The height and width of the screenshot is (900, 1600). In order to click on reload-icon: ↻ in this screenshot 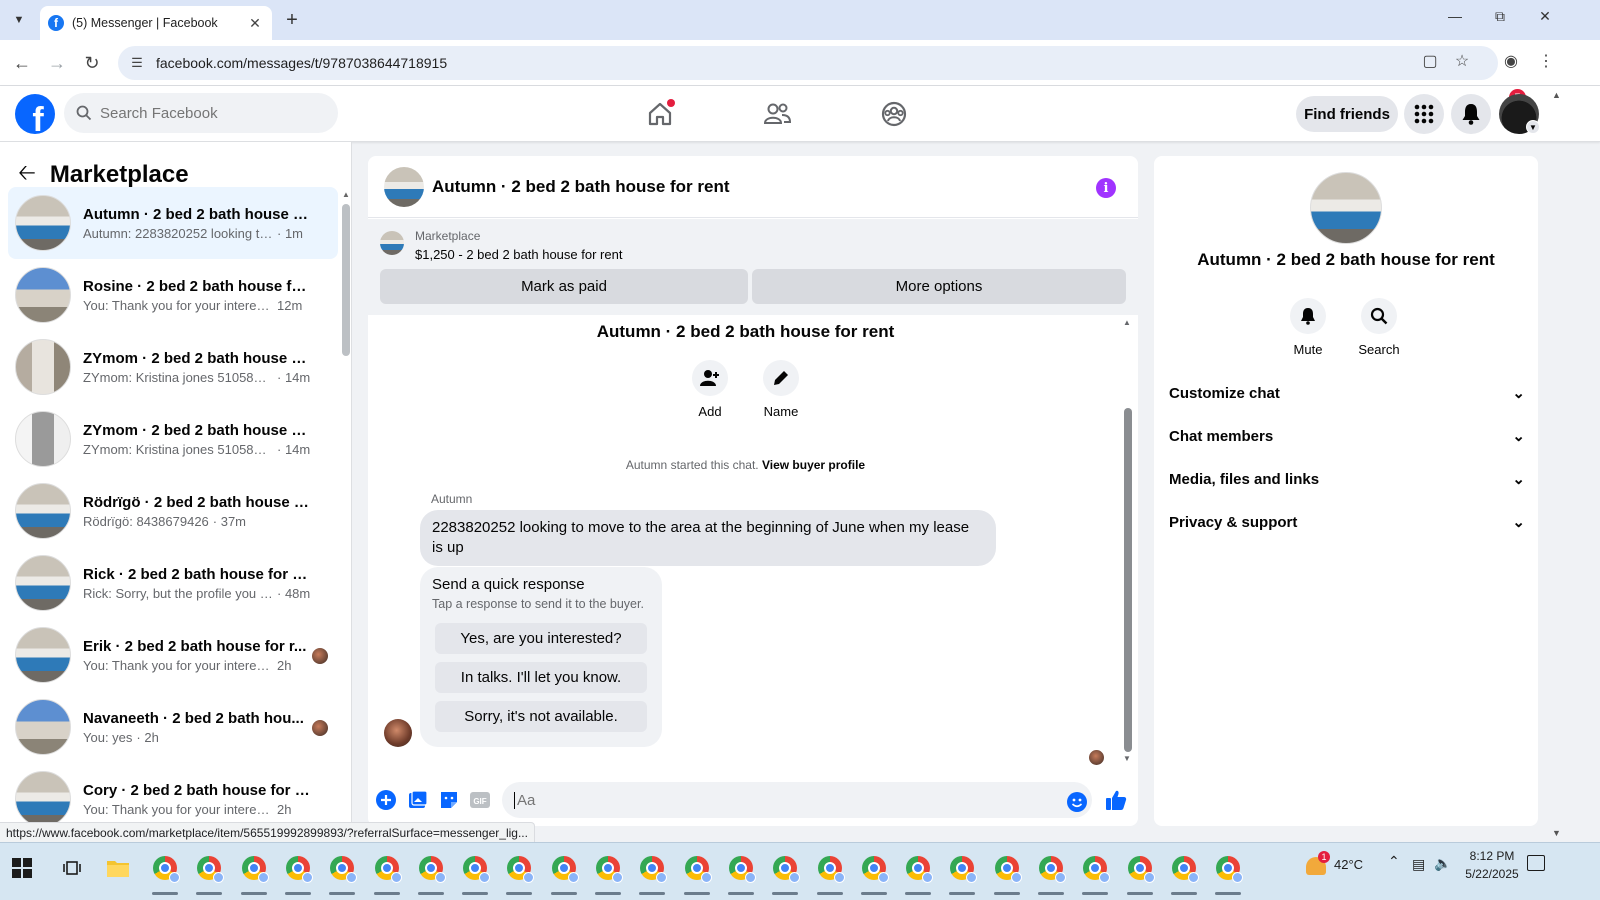, I will do `click(92, 63)`.